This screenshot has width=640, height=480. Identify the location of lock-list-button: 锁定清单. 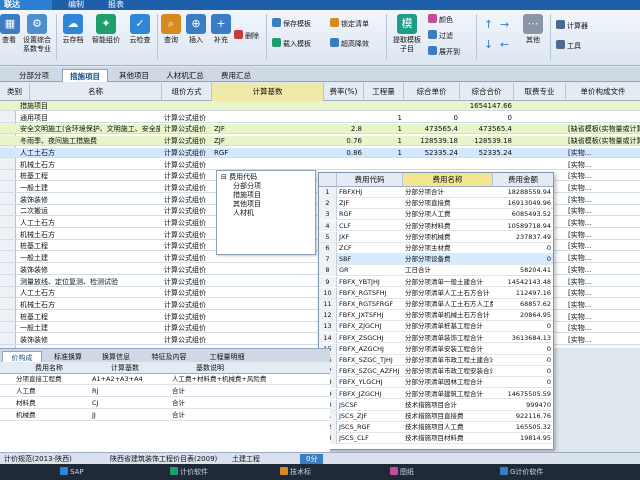
(349, 24).